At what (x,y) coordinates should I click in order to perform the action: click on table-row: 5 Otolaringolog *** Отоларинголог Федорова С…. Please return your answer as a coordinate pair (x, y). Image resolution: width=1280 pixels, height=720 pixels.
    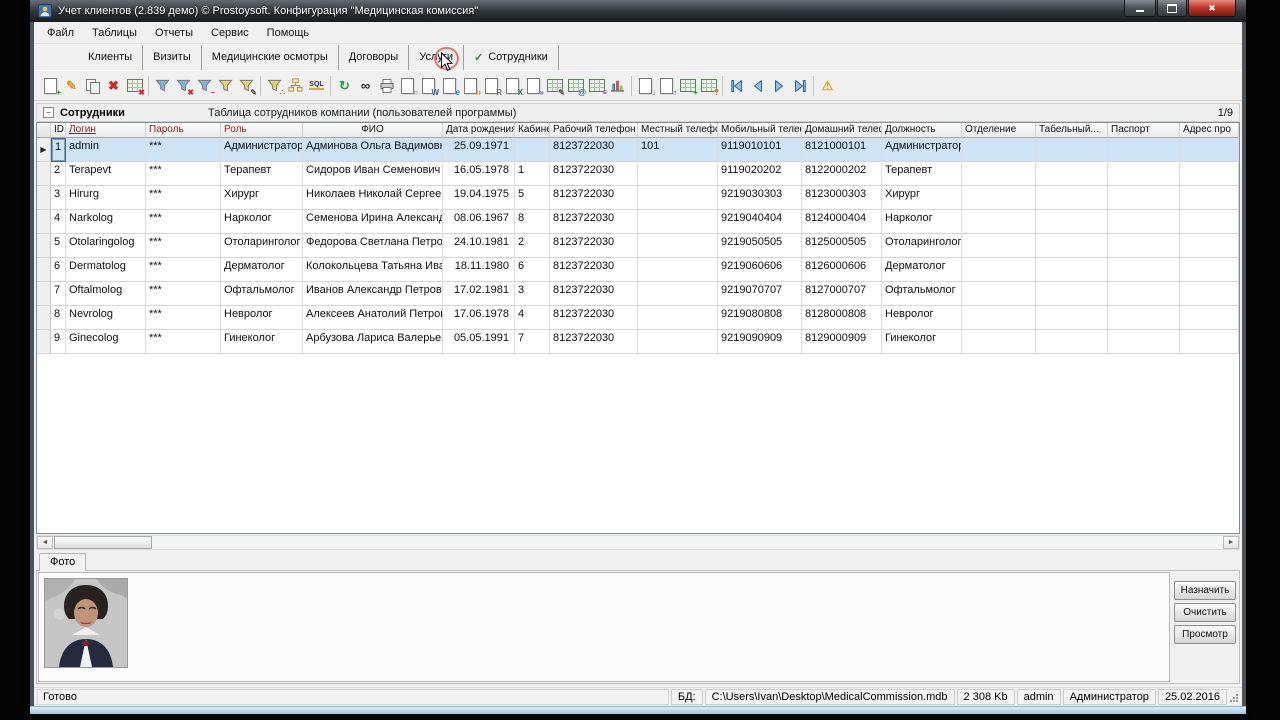
    Looking at the image, I should click on (638, 246).